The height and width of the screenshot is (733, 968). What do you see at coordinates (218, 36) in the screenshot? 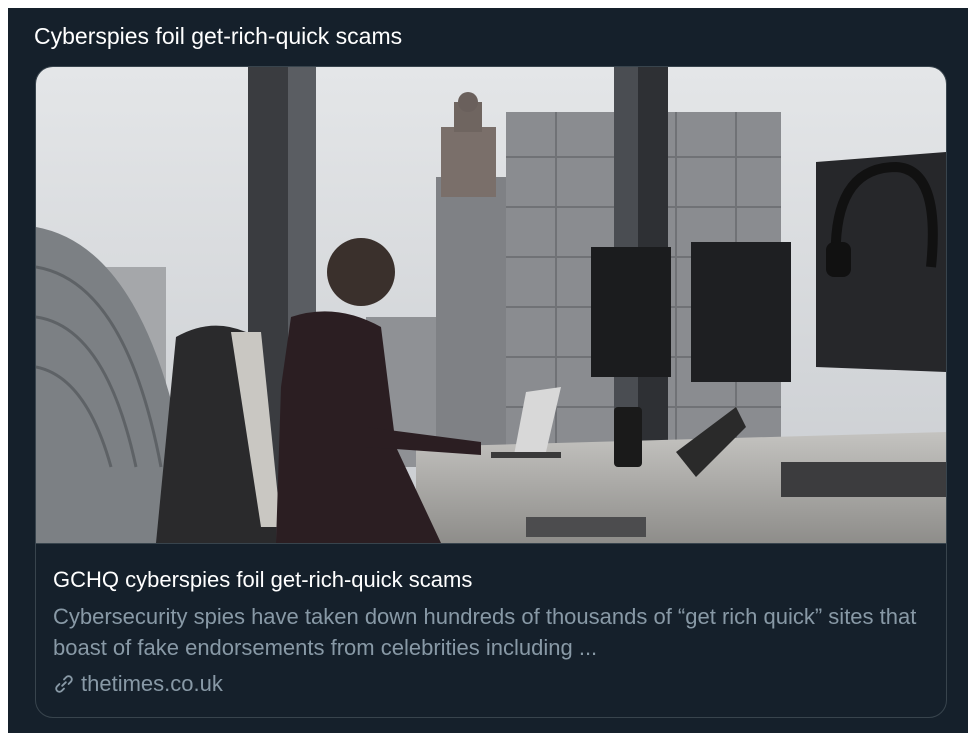
I see `tweet-text: Cyberspies foil get-rich-quick scams` at bounding box center [218, 36].